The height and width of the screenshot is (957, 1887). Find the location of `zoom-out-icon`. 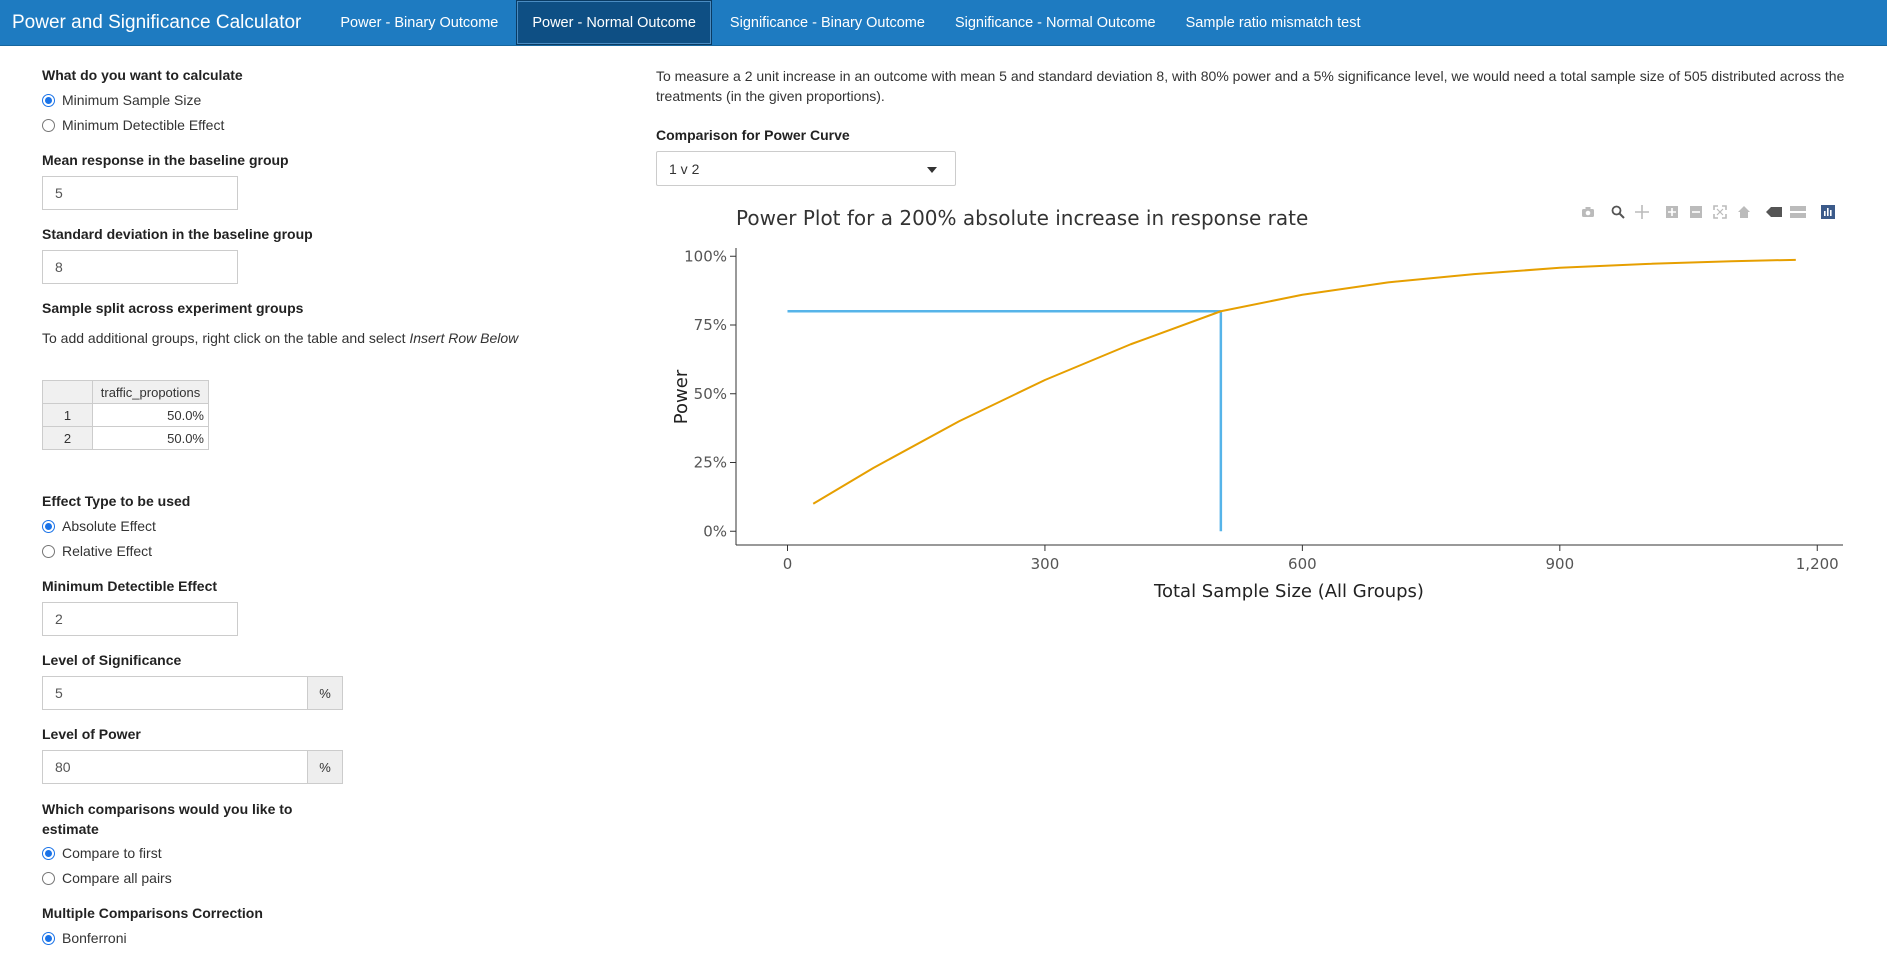

zoom-out-icon is located at coordinates (1696, 212).